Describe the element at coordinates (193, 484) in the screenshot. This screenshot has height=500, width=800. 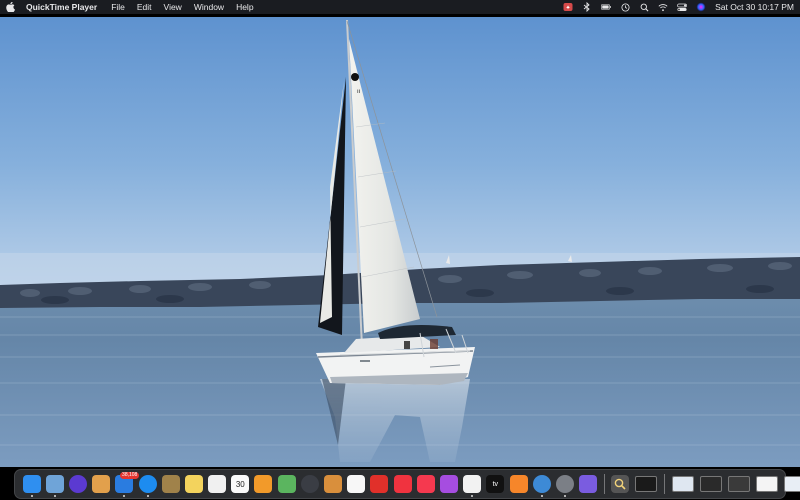
I see `notes-app-icon` at that location.